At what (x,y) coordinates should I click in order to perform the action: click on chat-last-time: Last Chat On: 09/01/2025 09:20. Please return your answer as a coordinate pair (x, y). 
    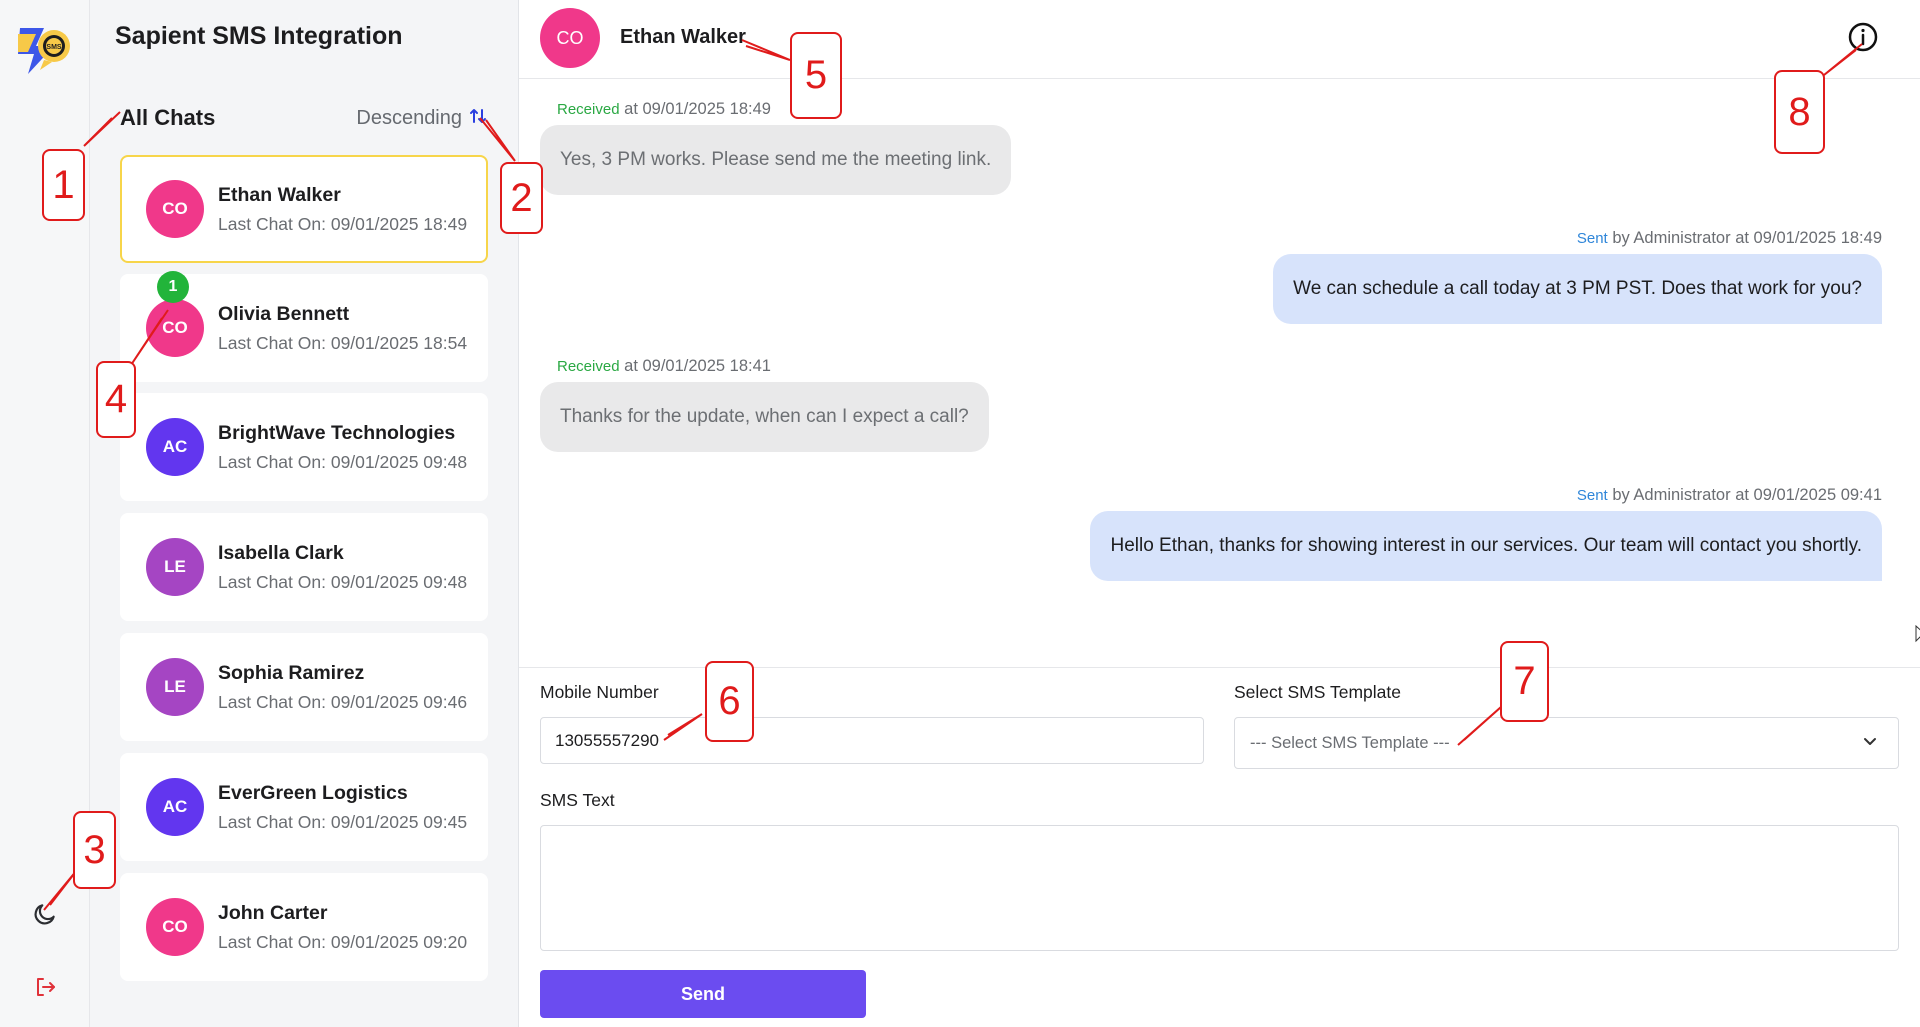
    Looking at the image, I should click on (343, 941).